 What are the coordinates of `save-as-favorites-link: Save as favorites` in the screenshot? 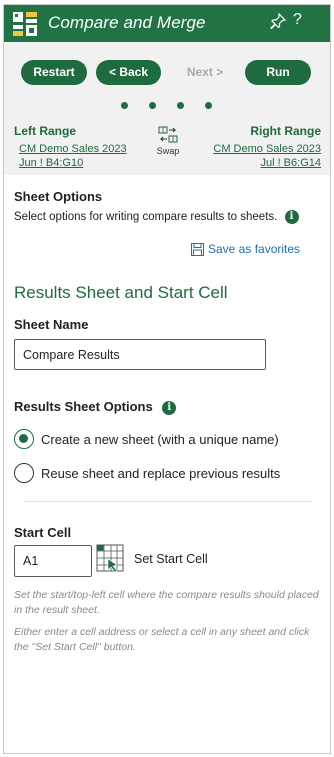 It's located at (245, 249).